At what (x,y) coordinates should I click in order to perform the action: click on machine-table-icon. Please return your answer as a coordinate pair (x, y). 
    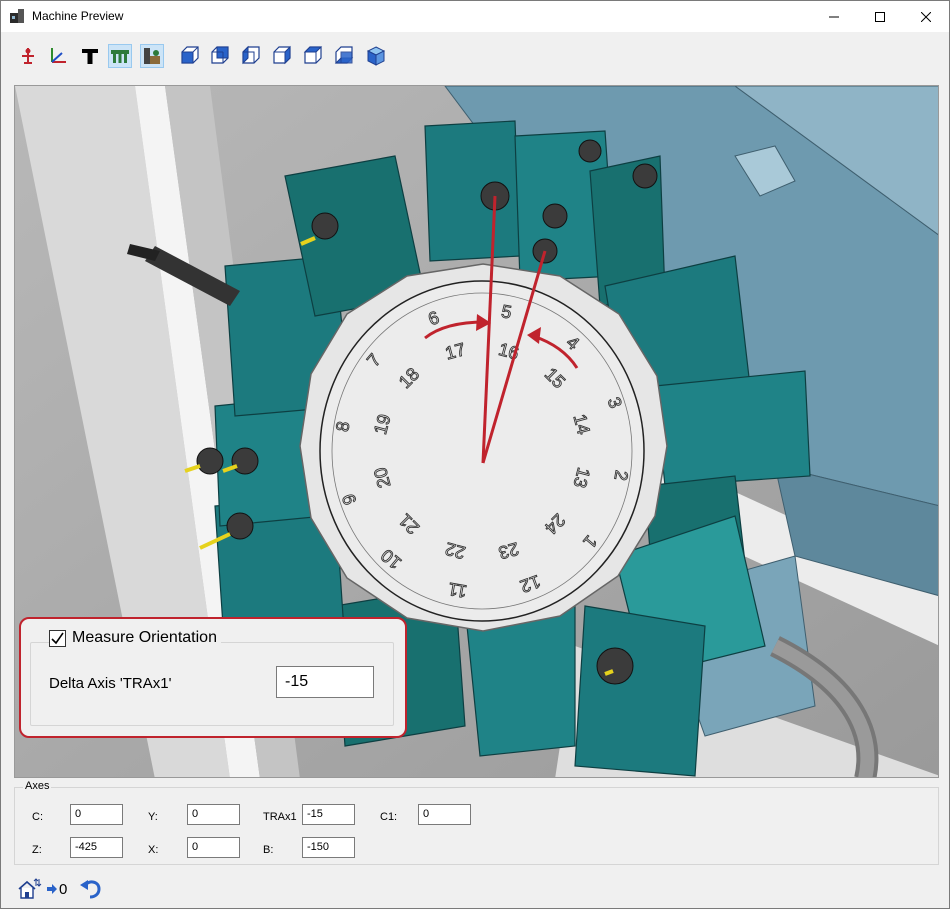
    Looking at the image, I should click on (152, 56).